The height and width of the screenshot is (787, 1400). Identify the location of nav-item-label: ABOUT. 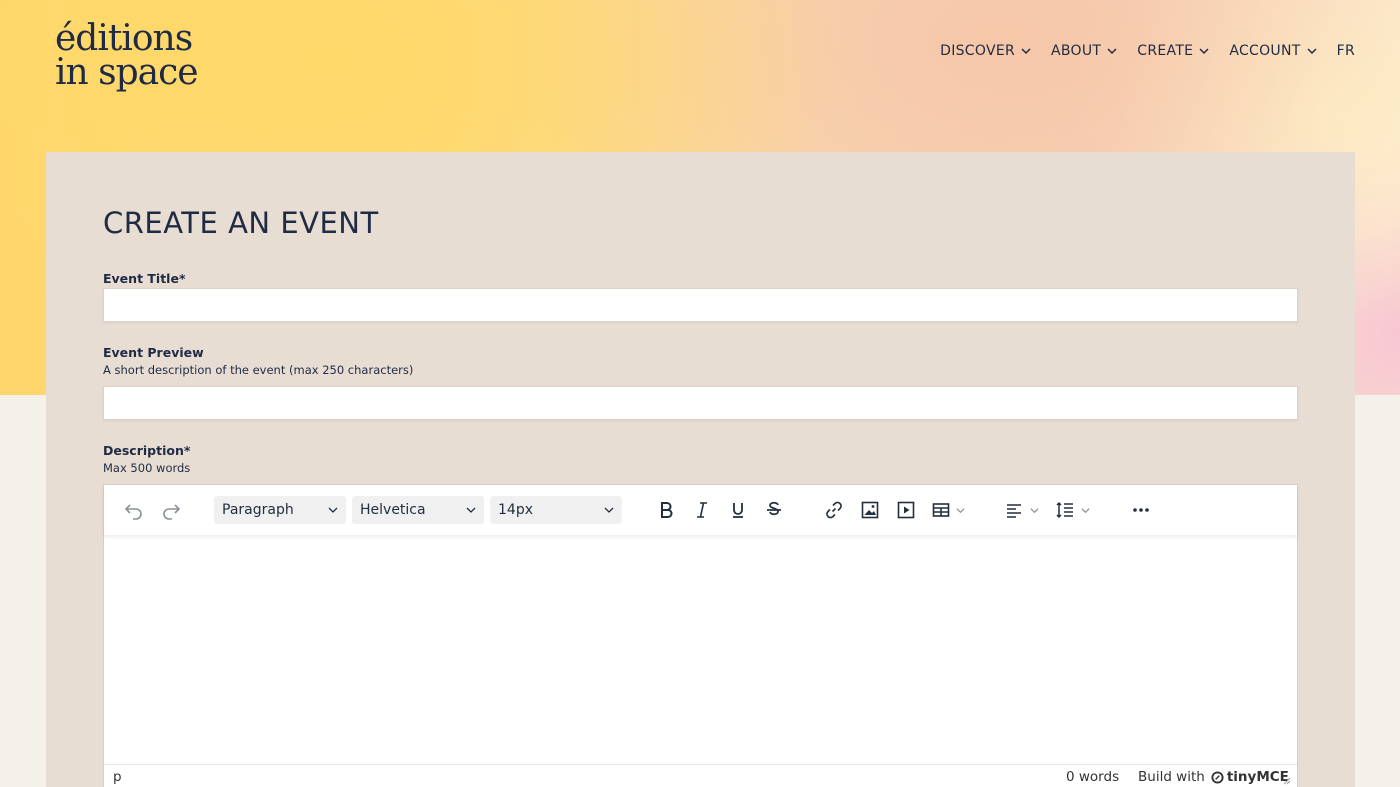
(1076, 51).